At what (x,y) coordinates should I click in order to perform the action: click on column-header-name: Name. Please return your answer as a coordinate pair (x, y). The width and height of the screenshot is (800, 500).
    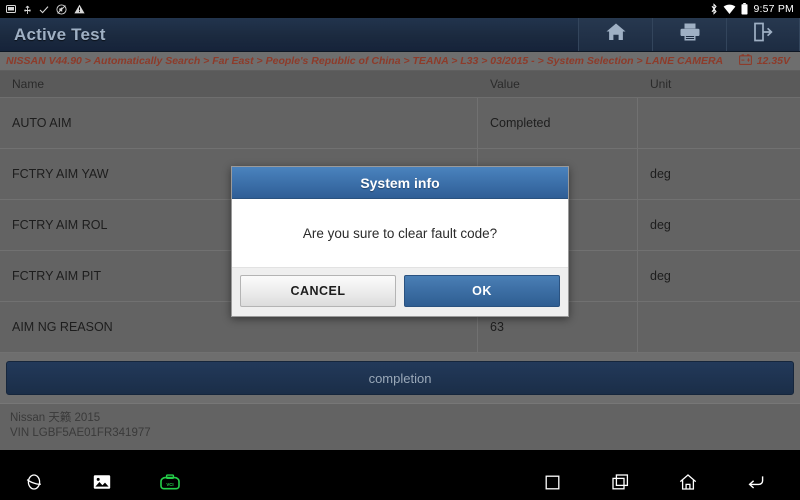
    Looking at the image, I should click on (28, 84).